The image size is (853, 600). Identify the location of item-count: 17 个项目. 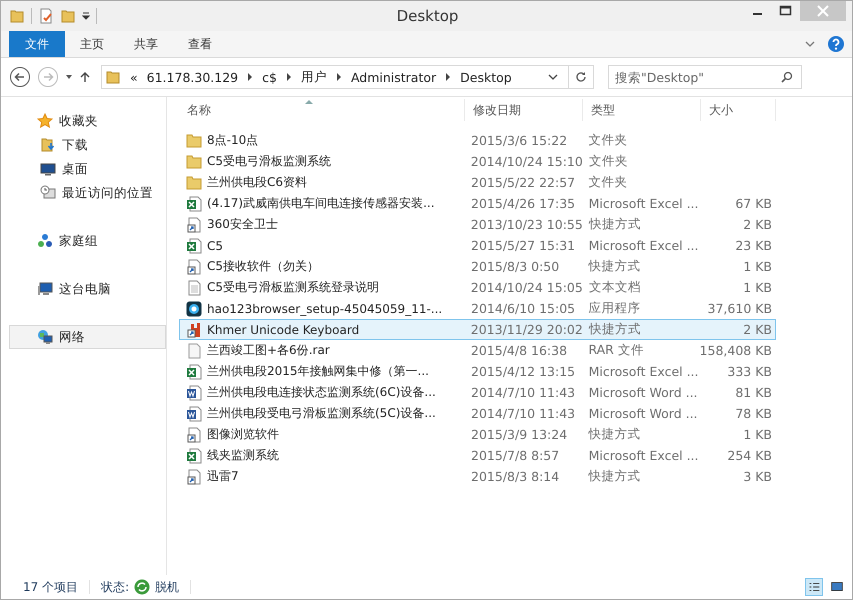
(50, 587).